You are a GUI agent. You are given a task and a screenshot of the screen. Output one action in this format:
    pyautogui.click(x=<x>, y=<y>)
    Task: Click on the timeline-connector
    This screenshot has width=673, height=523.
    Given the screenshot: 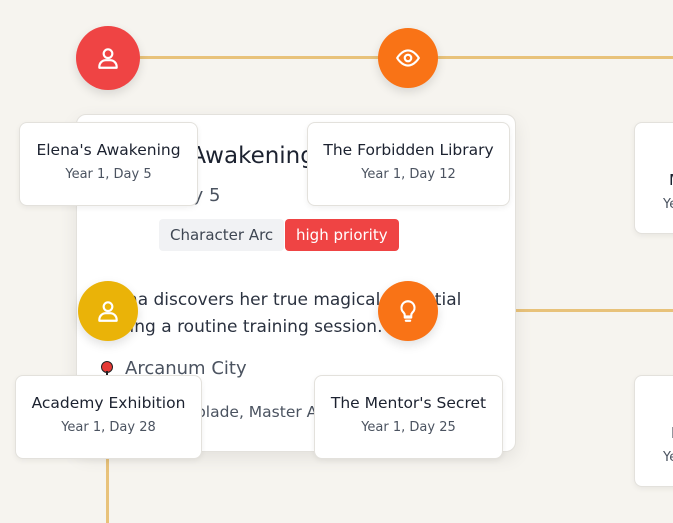 What is the action you would take?
    pyautogui.click(x=107, y=489)
    